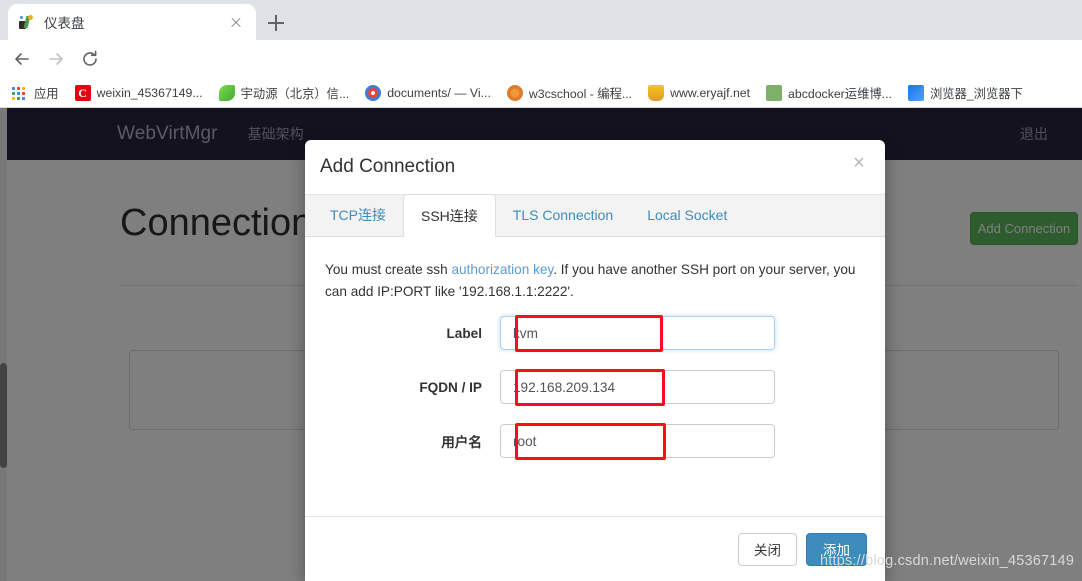 This screenshot has height=581, width=1082. Describe the element at coordinates (373, 92) in the screenshot. I see `vi-ring-icon` at that location.